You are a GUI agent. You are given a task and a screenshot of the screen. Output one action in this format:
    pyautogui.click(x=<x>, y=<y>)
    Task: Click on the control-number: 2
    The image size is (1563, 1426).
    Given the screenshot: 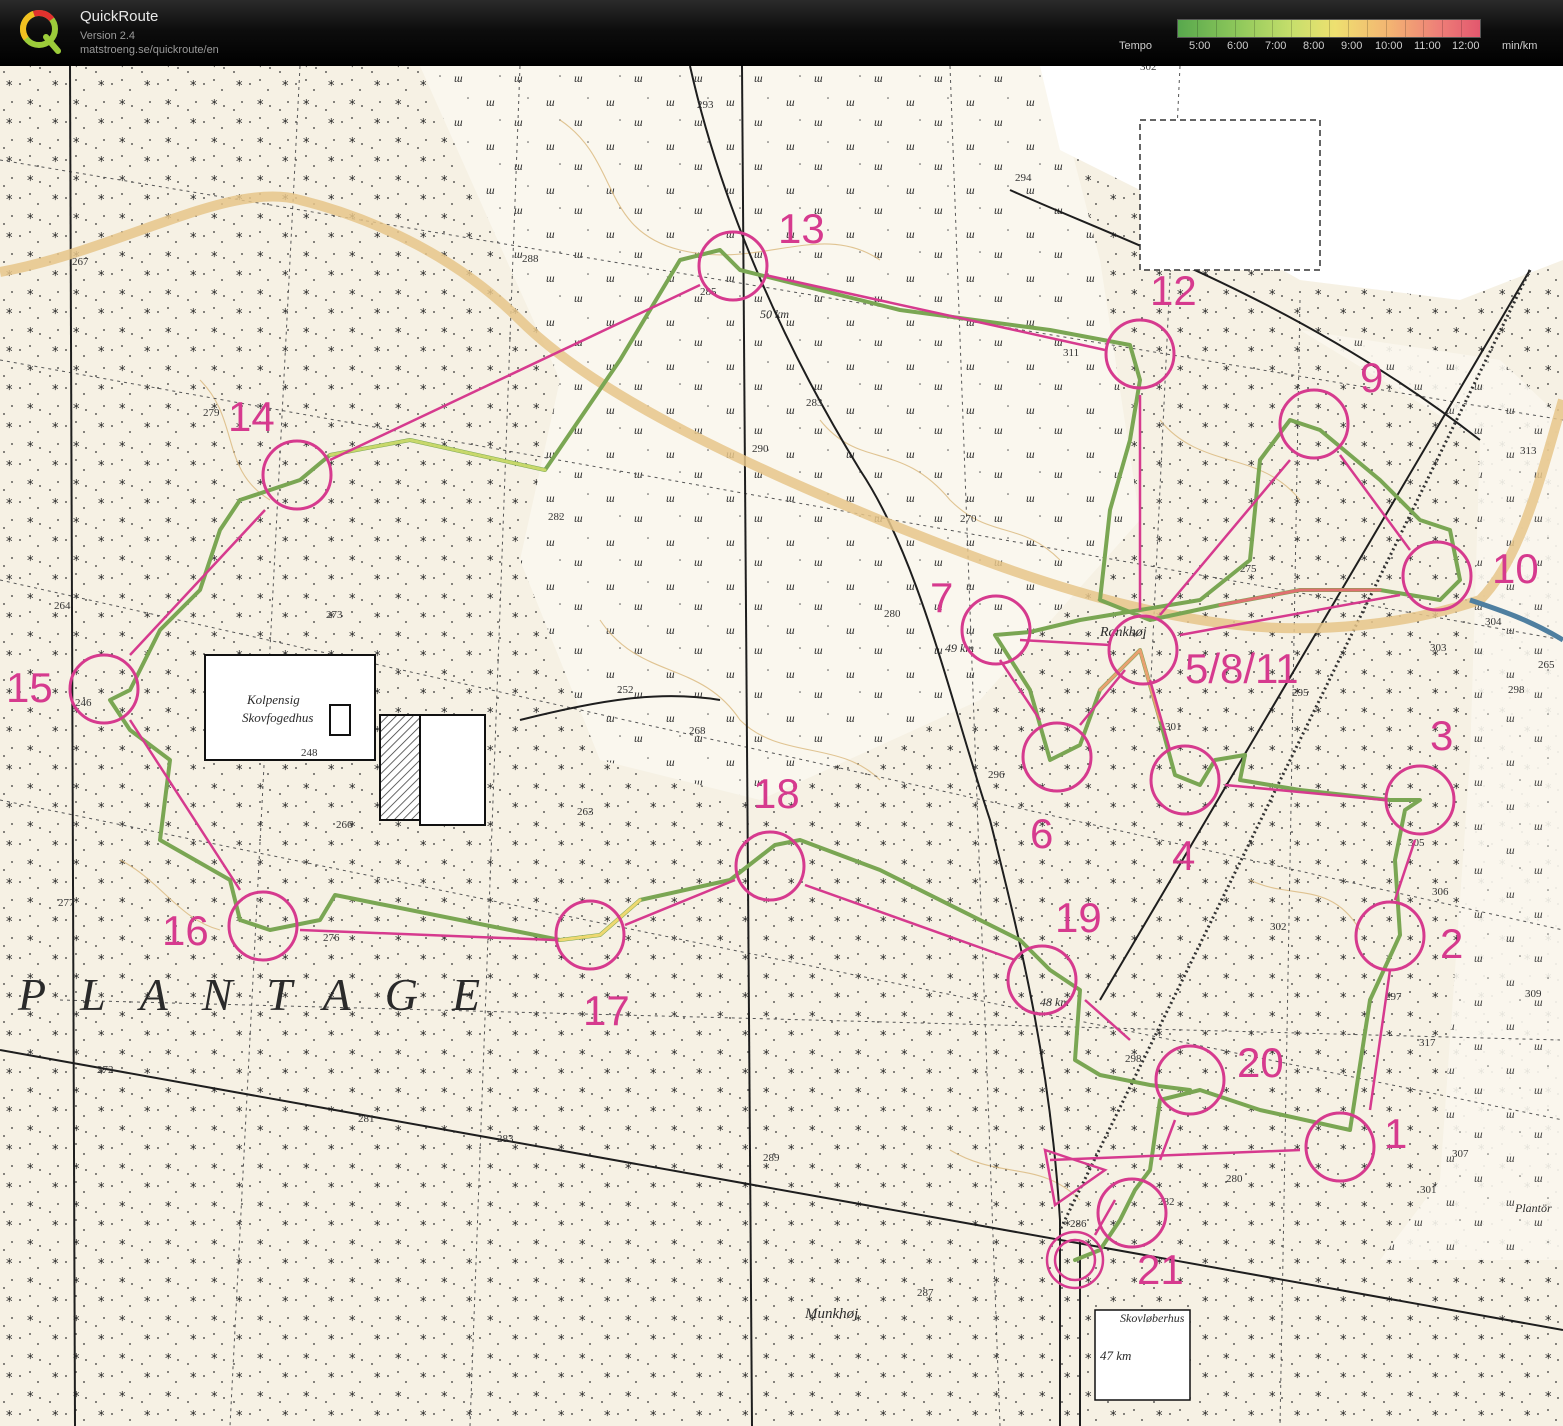 What is the action you would take?
    pyautogui.click(x=1451, y=943)
    